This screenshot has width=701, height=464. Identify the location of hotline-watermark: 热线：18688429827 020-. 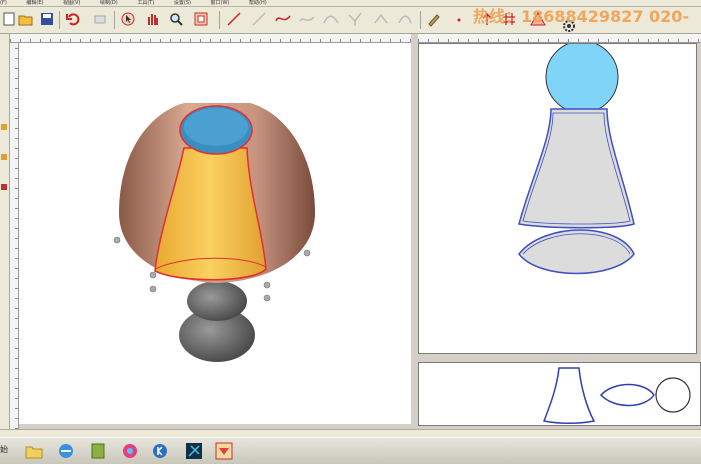
(581, 16).